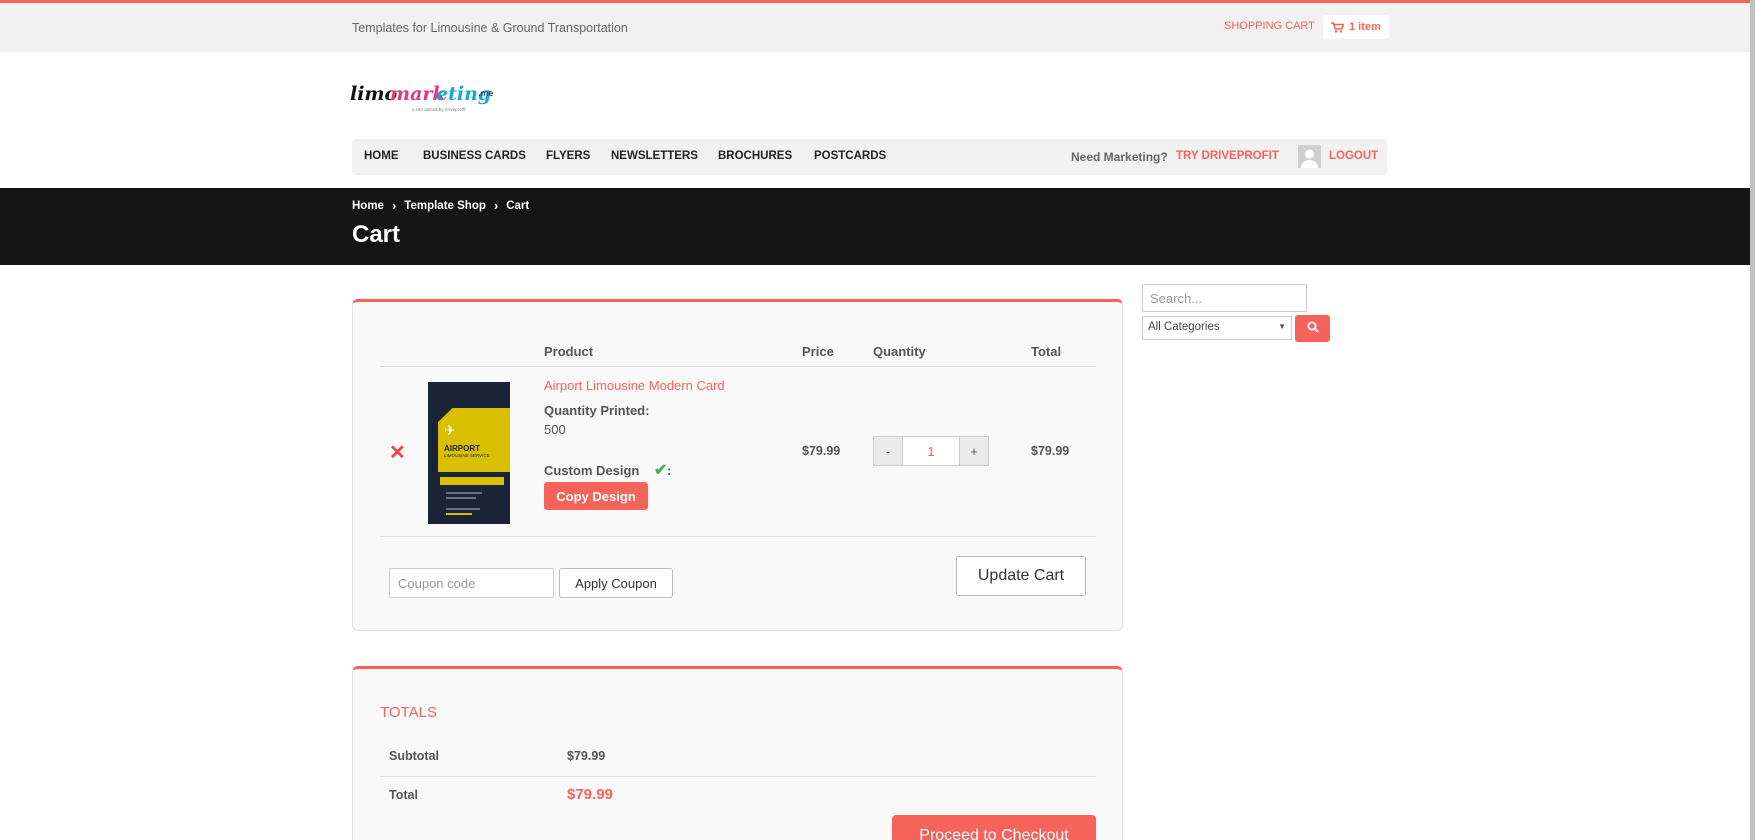 This screenshot has height=840, width=1755. What do you see at coordinates (518, 205) in the screenshot?
I see `breadcrumb-current: Cart` at bounding box center [518, 205].